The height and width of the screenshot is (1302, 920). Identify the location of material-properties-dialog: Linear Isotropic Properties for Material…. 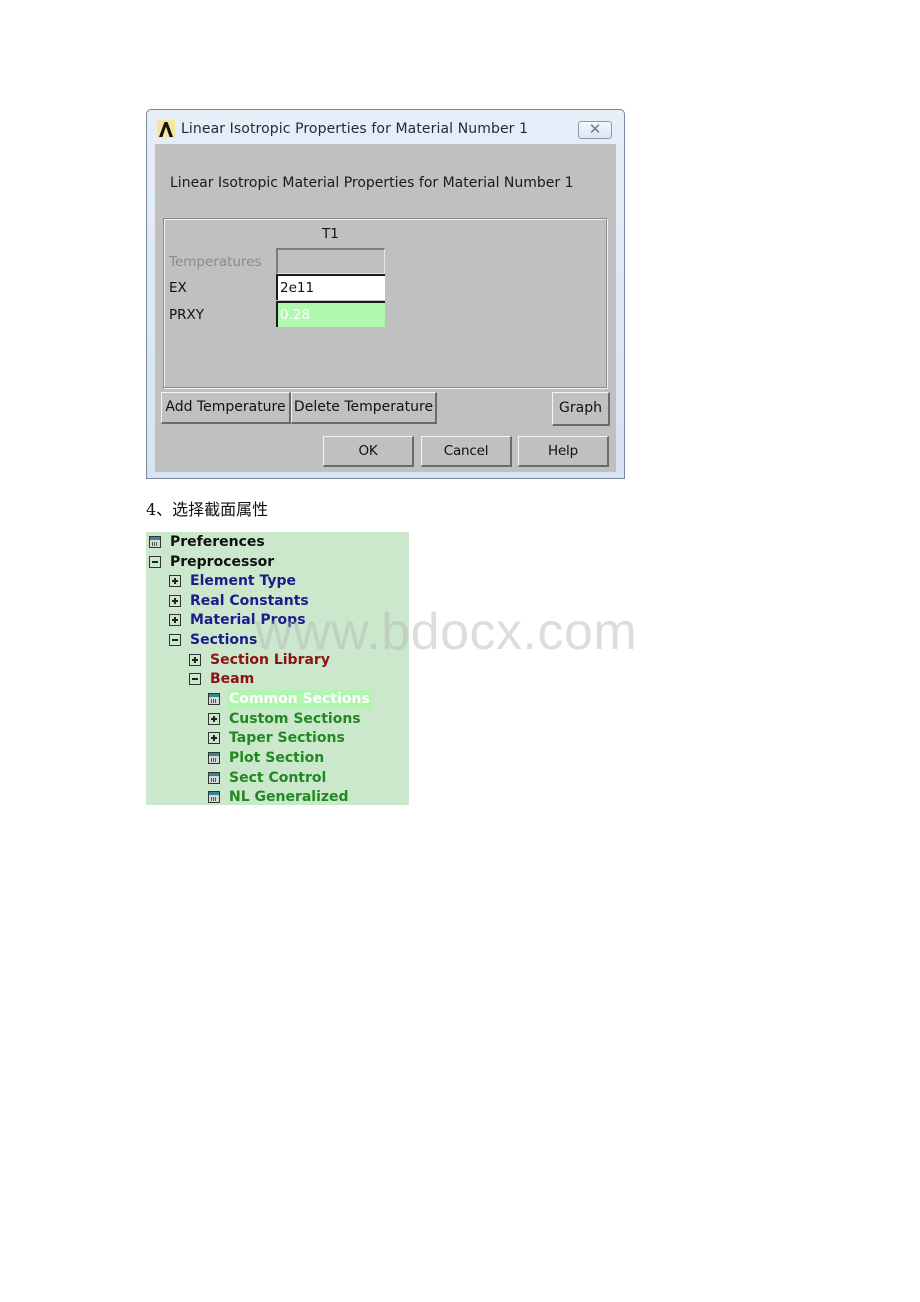
(385, 294).